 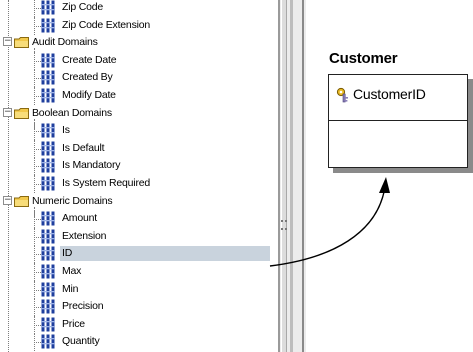 I want to click on tree-item-label: Zip Code, so click(x=82, y=7).